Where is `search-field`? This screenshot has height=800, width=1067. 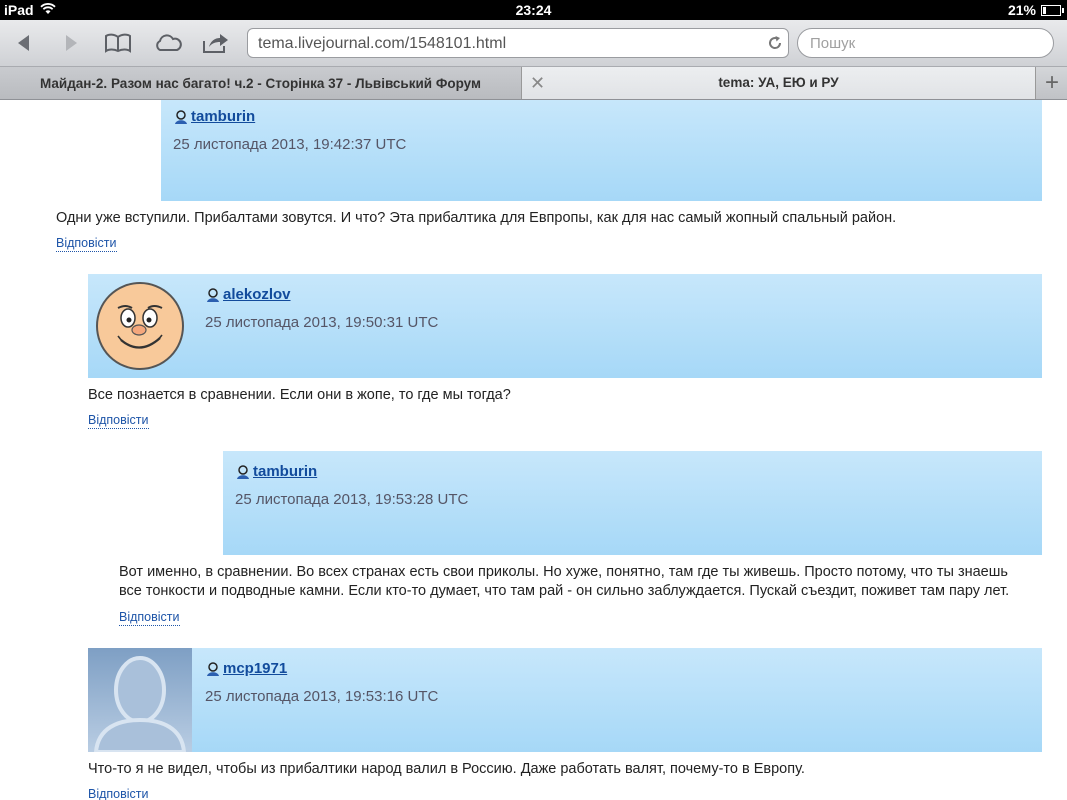
search-field is located at coordinates (925, 43).